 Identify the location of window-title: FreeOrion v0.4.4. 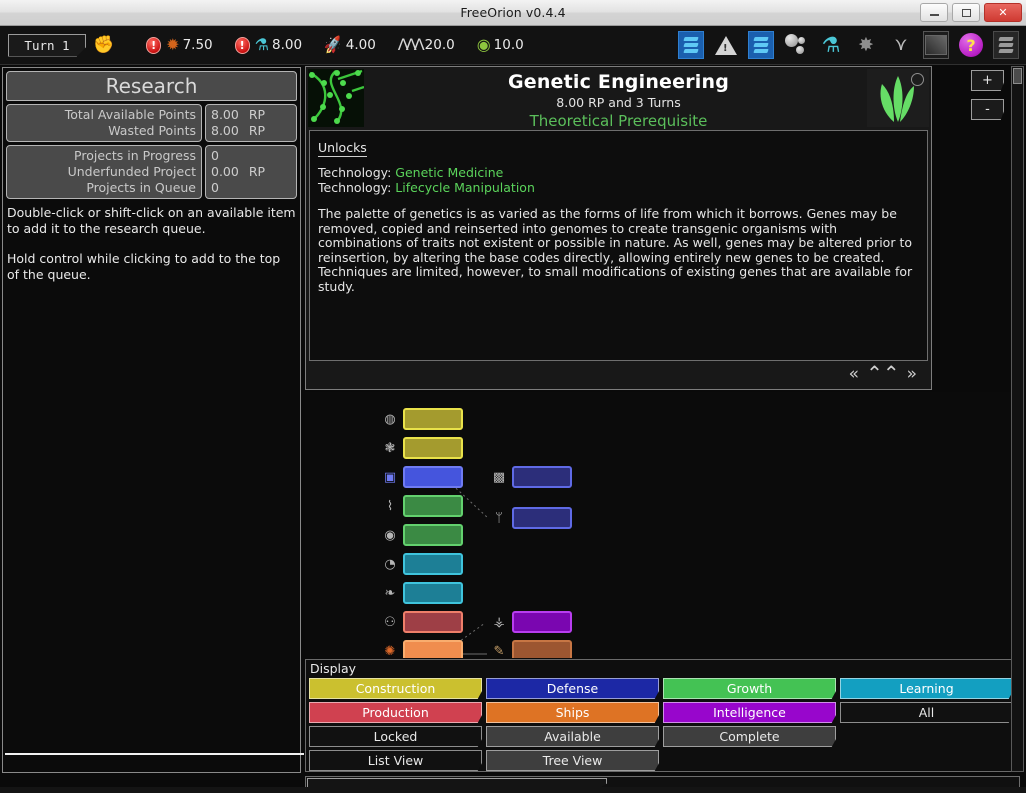
(513, 12).